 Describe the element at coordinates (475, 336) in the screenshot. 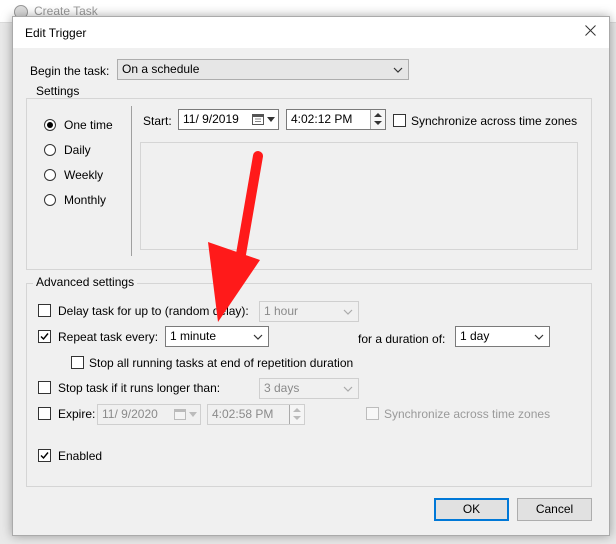

I see `duration-value: 1 day` at that location.